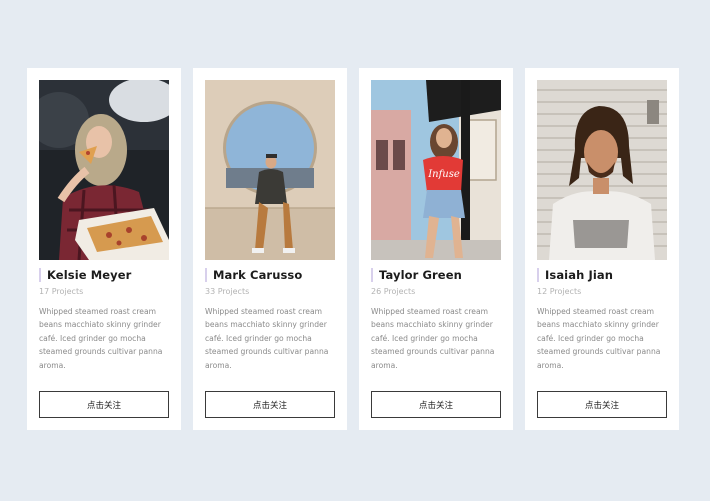 Image resolution: width=710 pixels, height=501 pixels. I want to click on project-count: 12 Projects, so click(559, 291).